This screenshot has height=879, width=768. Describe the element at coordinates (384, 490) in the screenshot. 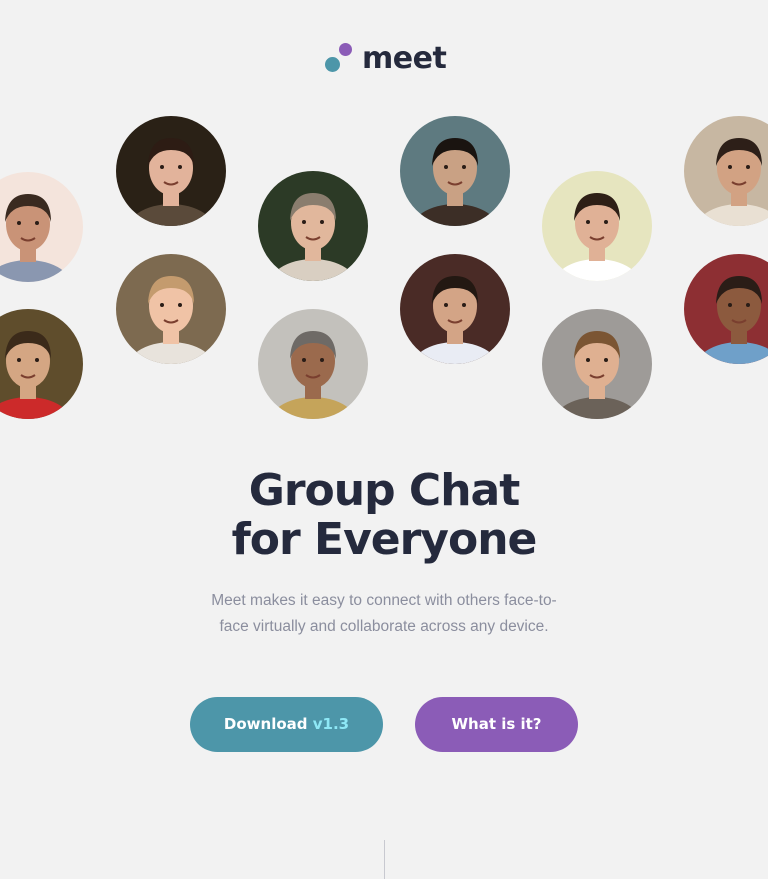

I see `headline-line-1: Group Chat` at that location.